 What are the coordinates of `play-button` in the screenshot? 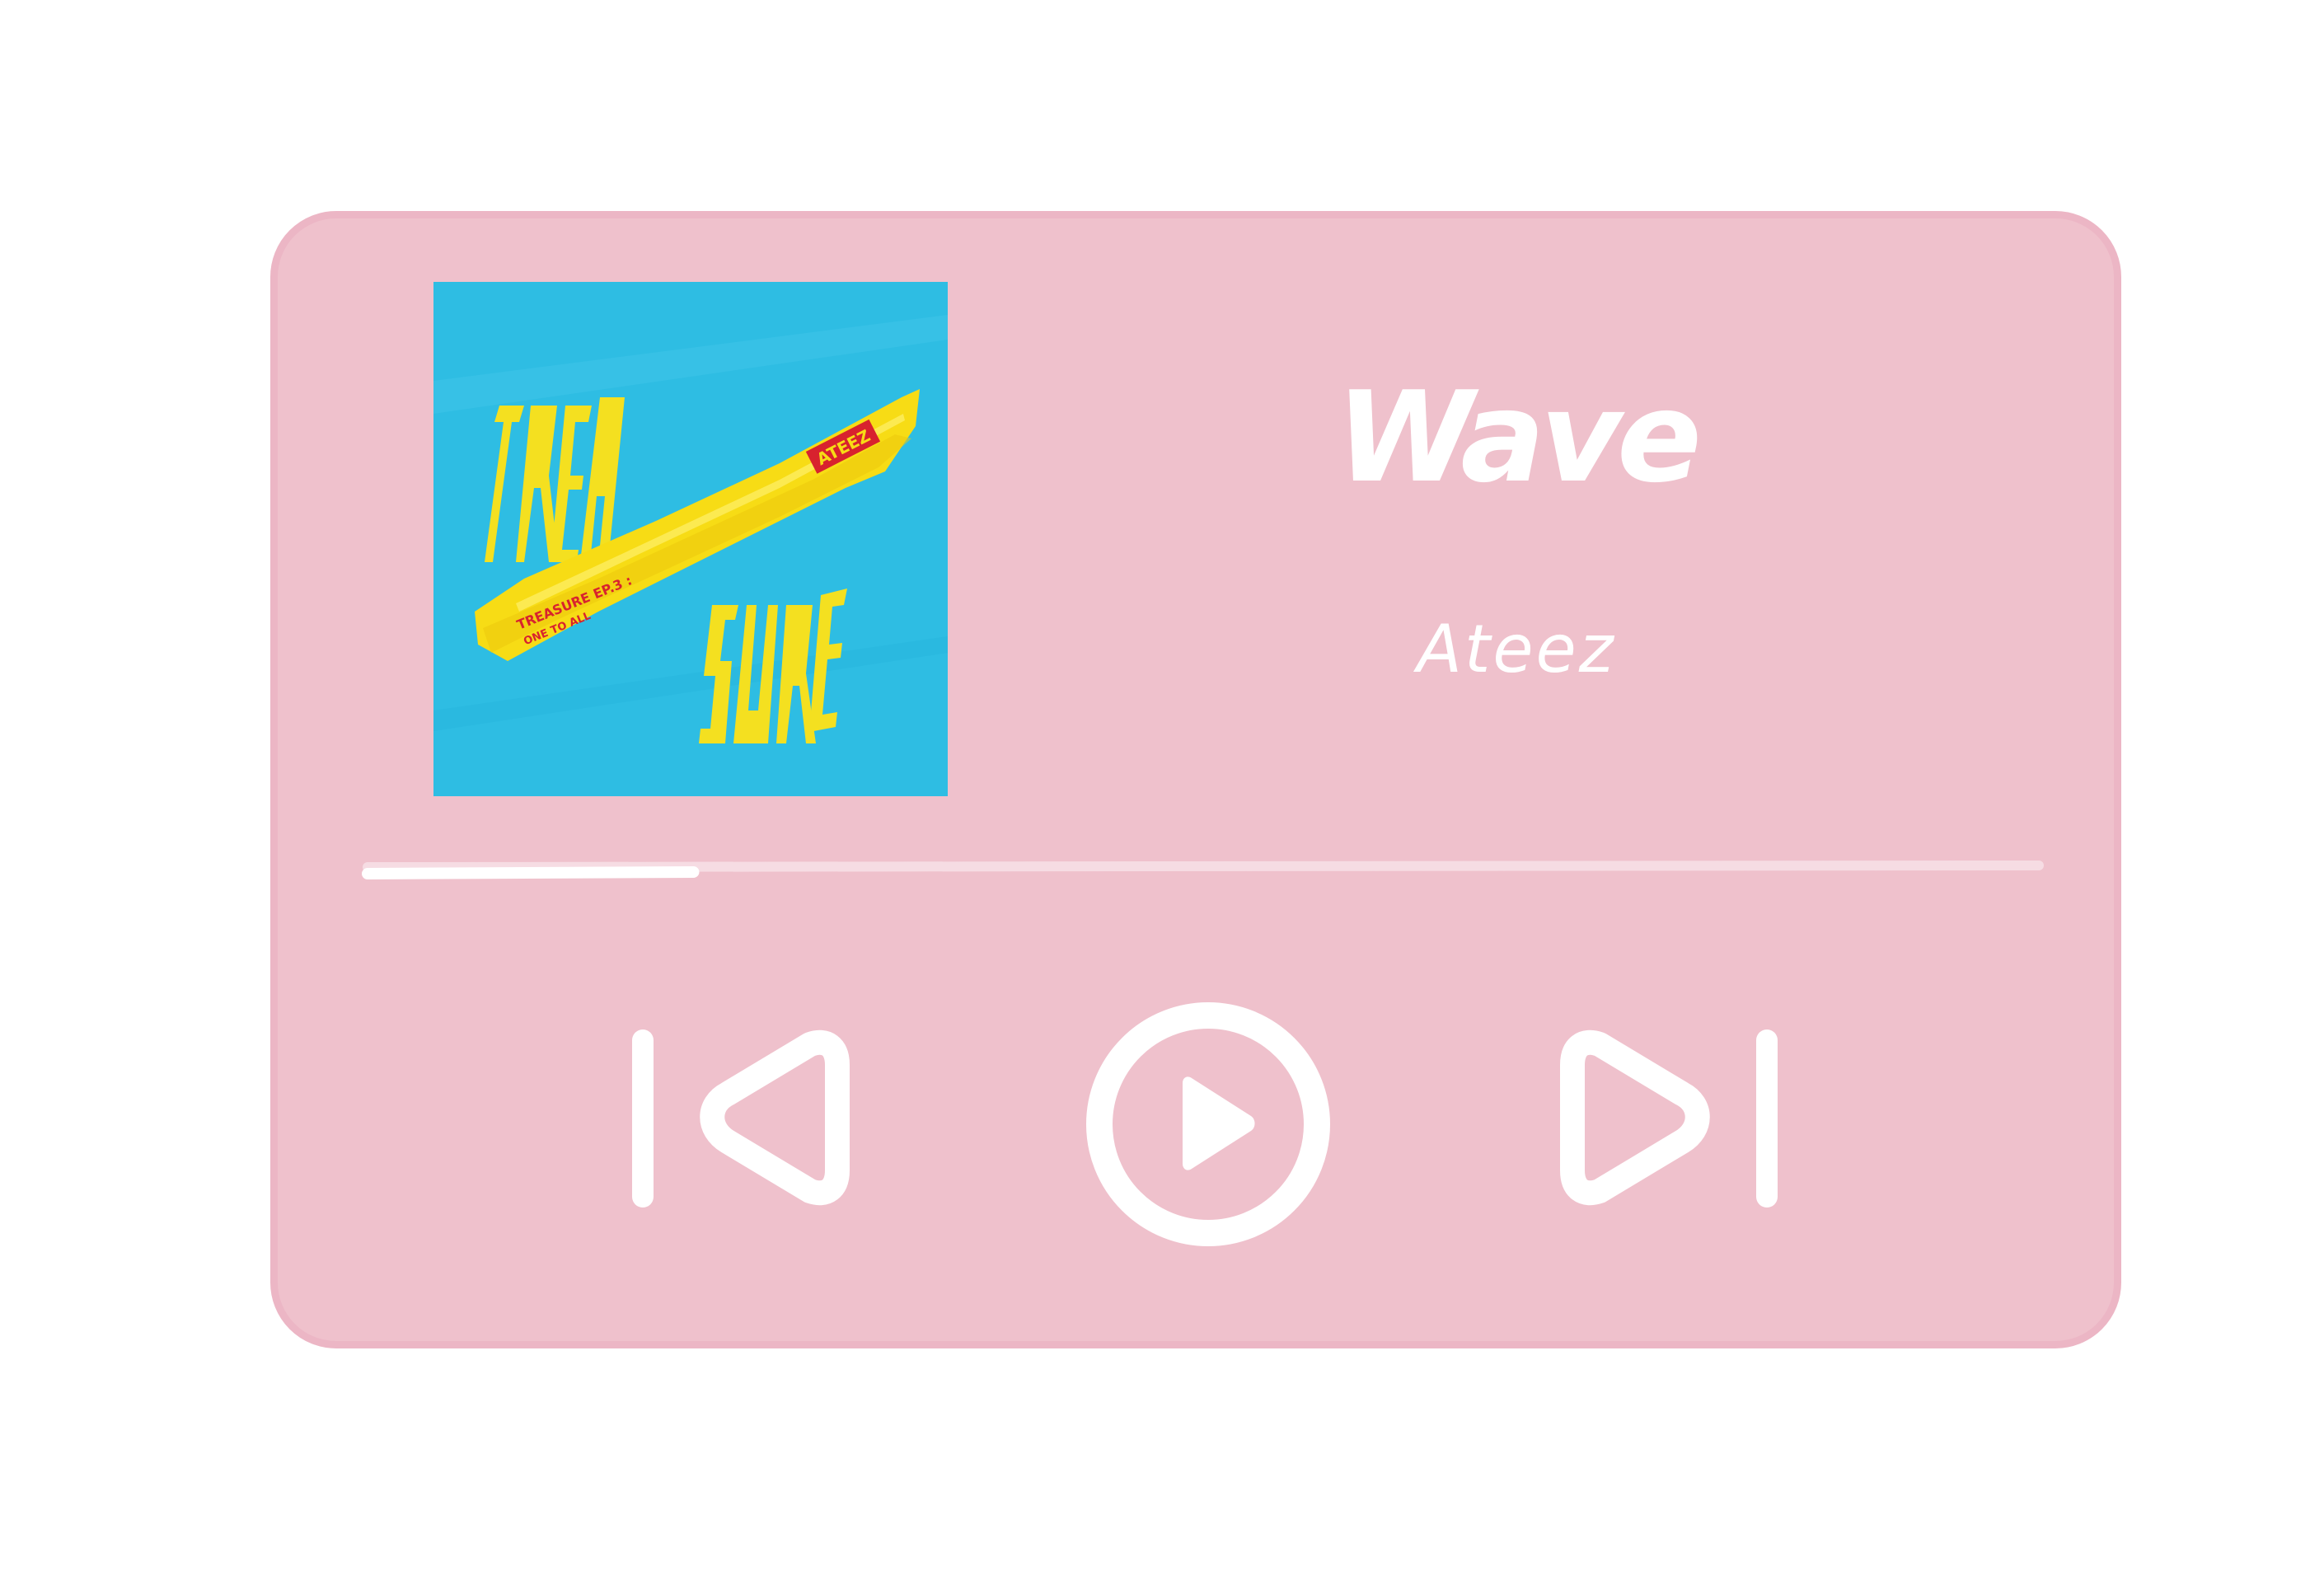 It's located at (1208, 1124).